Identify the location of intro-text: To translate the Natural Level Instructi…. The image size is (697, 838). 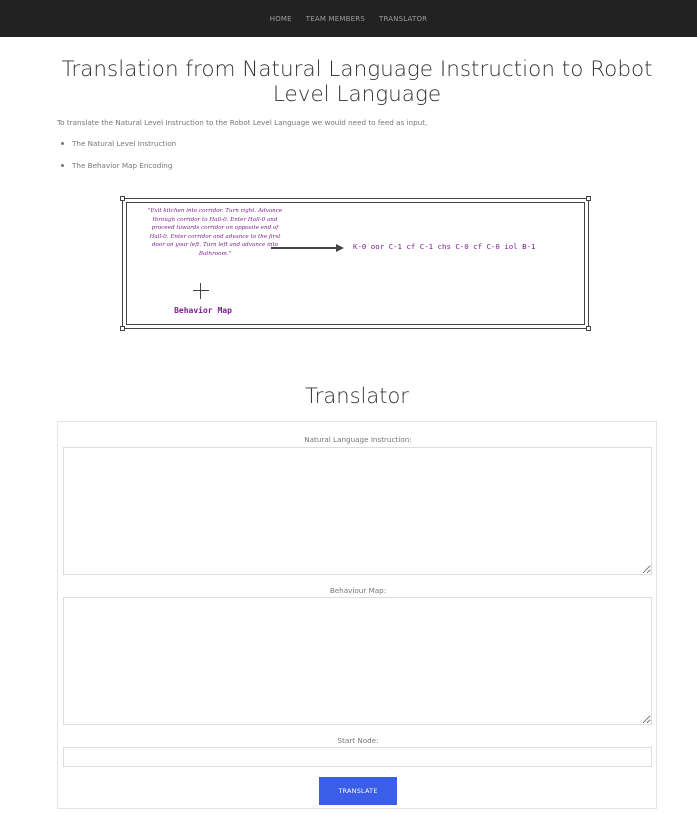
(242, 122).